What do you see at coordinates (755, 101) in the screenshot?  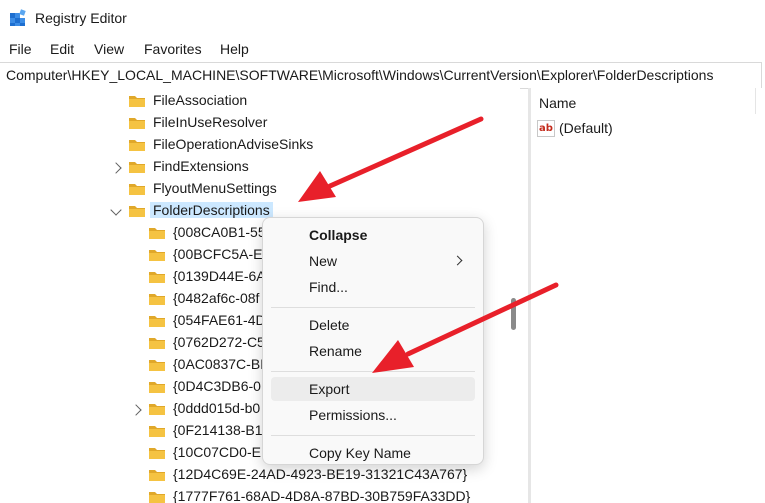 I see `column-divider` at bounding box center [755, 101].